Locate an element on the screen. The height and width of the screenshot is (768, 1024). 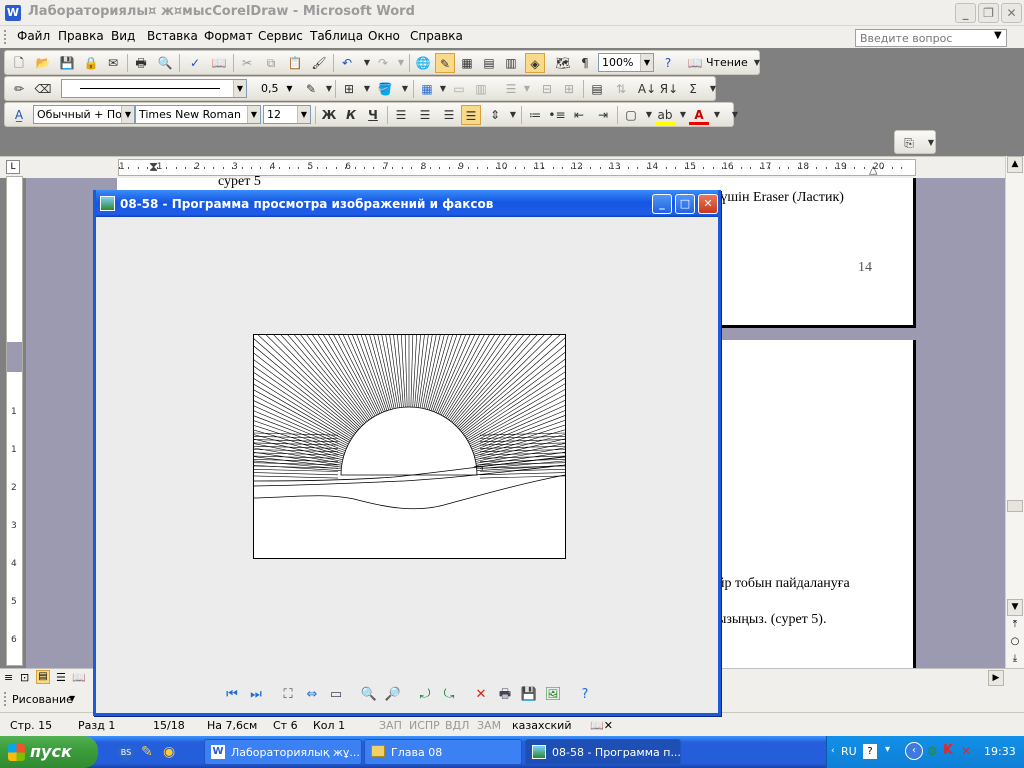
viewer-minimize-button: _ is located at coordinates (662, 204).